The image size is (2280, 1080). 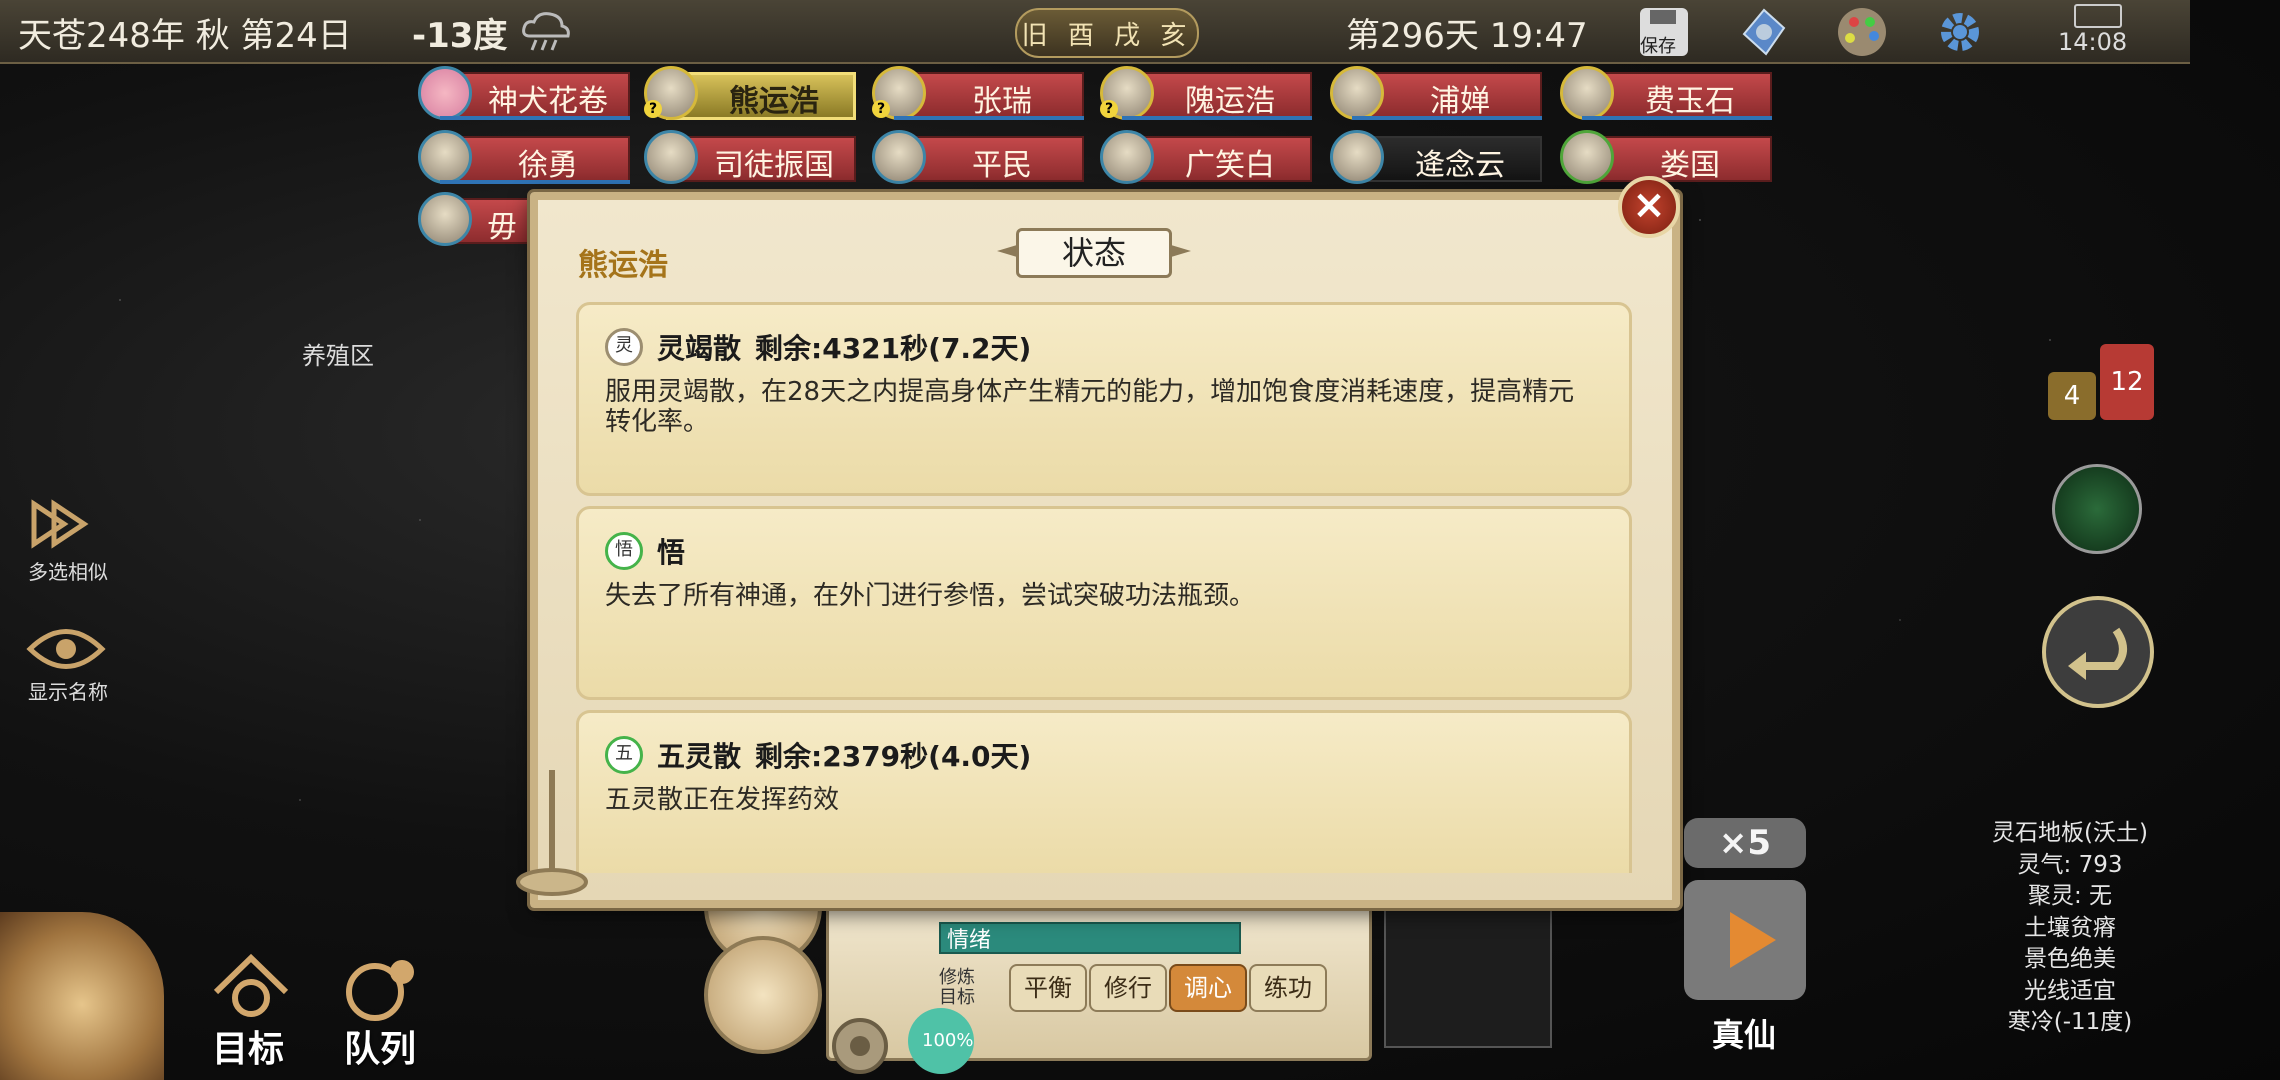 I want to click on char-tab: 神犬花卷, so click(x=524, y=93).